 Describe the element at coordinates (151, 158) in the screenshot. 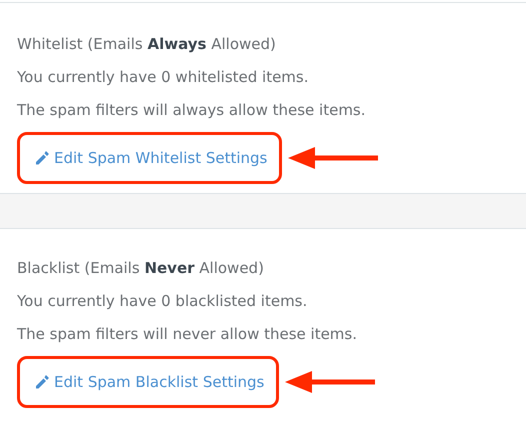

I see `edit-settings-link: Edit Spam Whitelist Settings` at that location.